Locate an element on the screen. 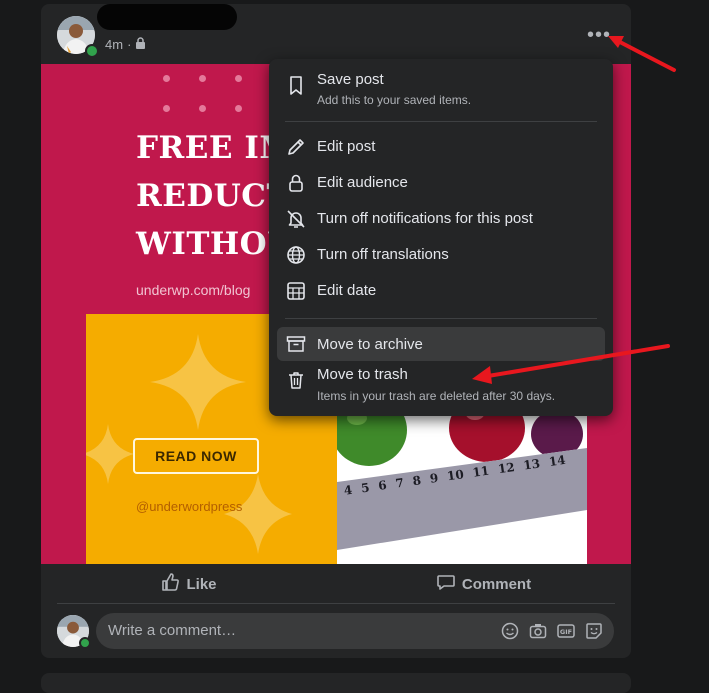 This screenshot has width=709, height=693. comment-tools: GIF is located at coordinates (552, 633).